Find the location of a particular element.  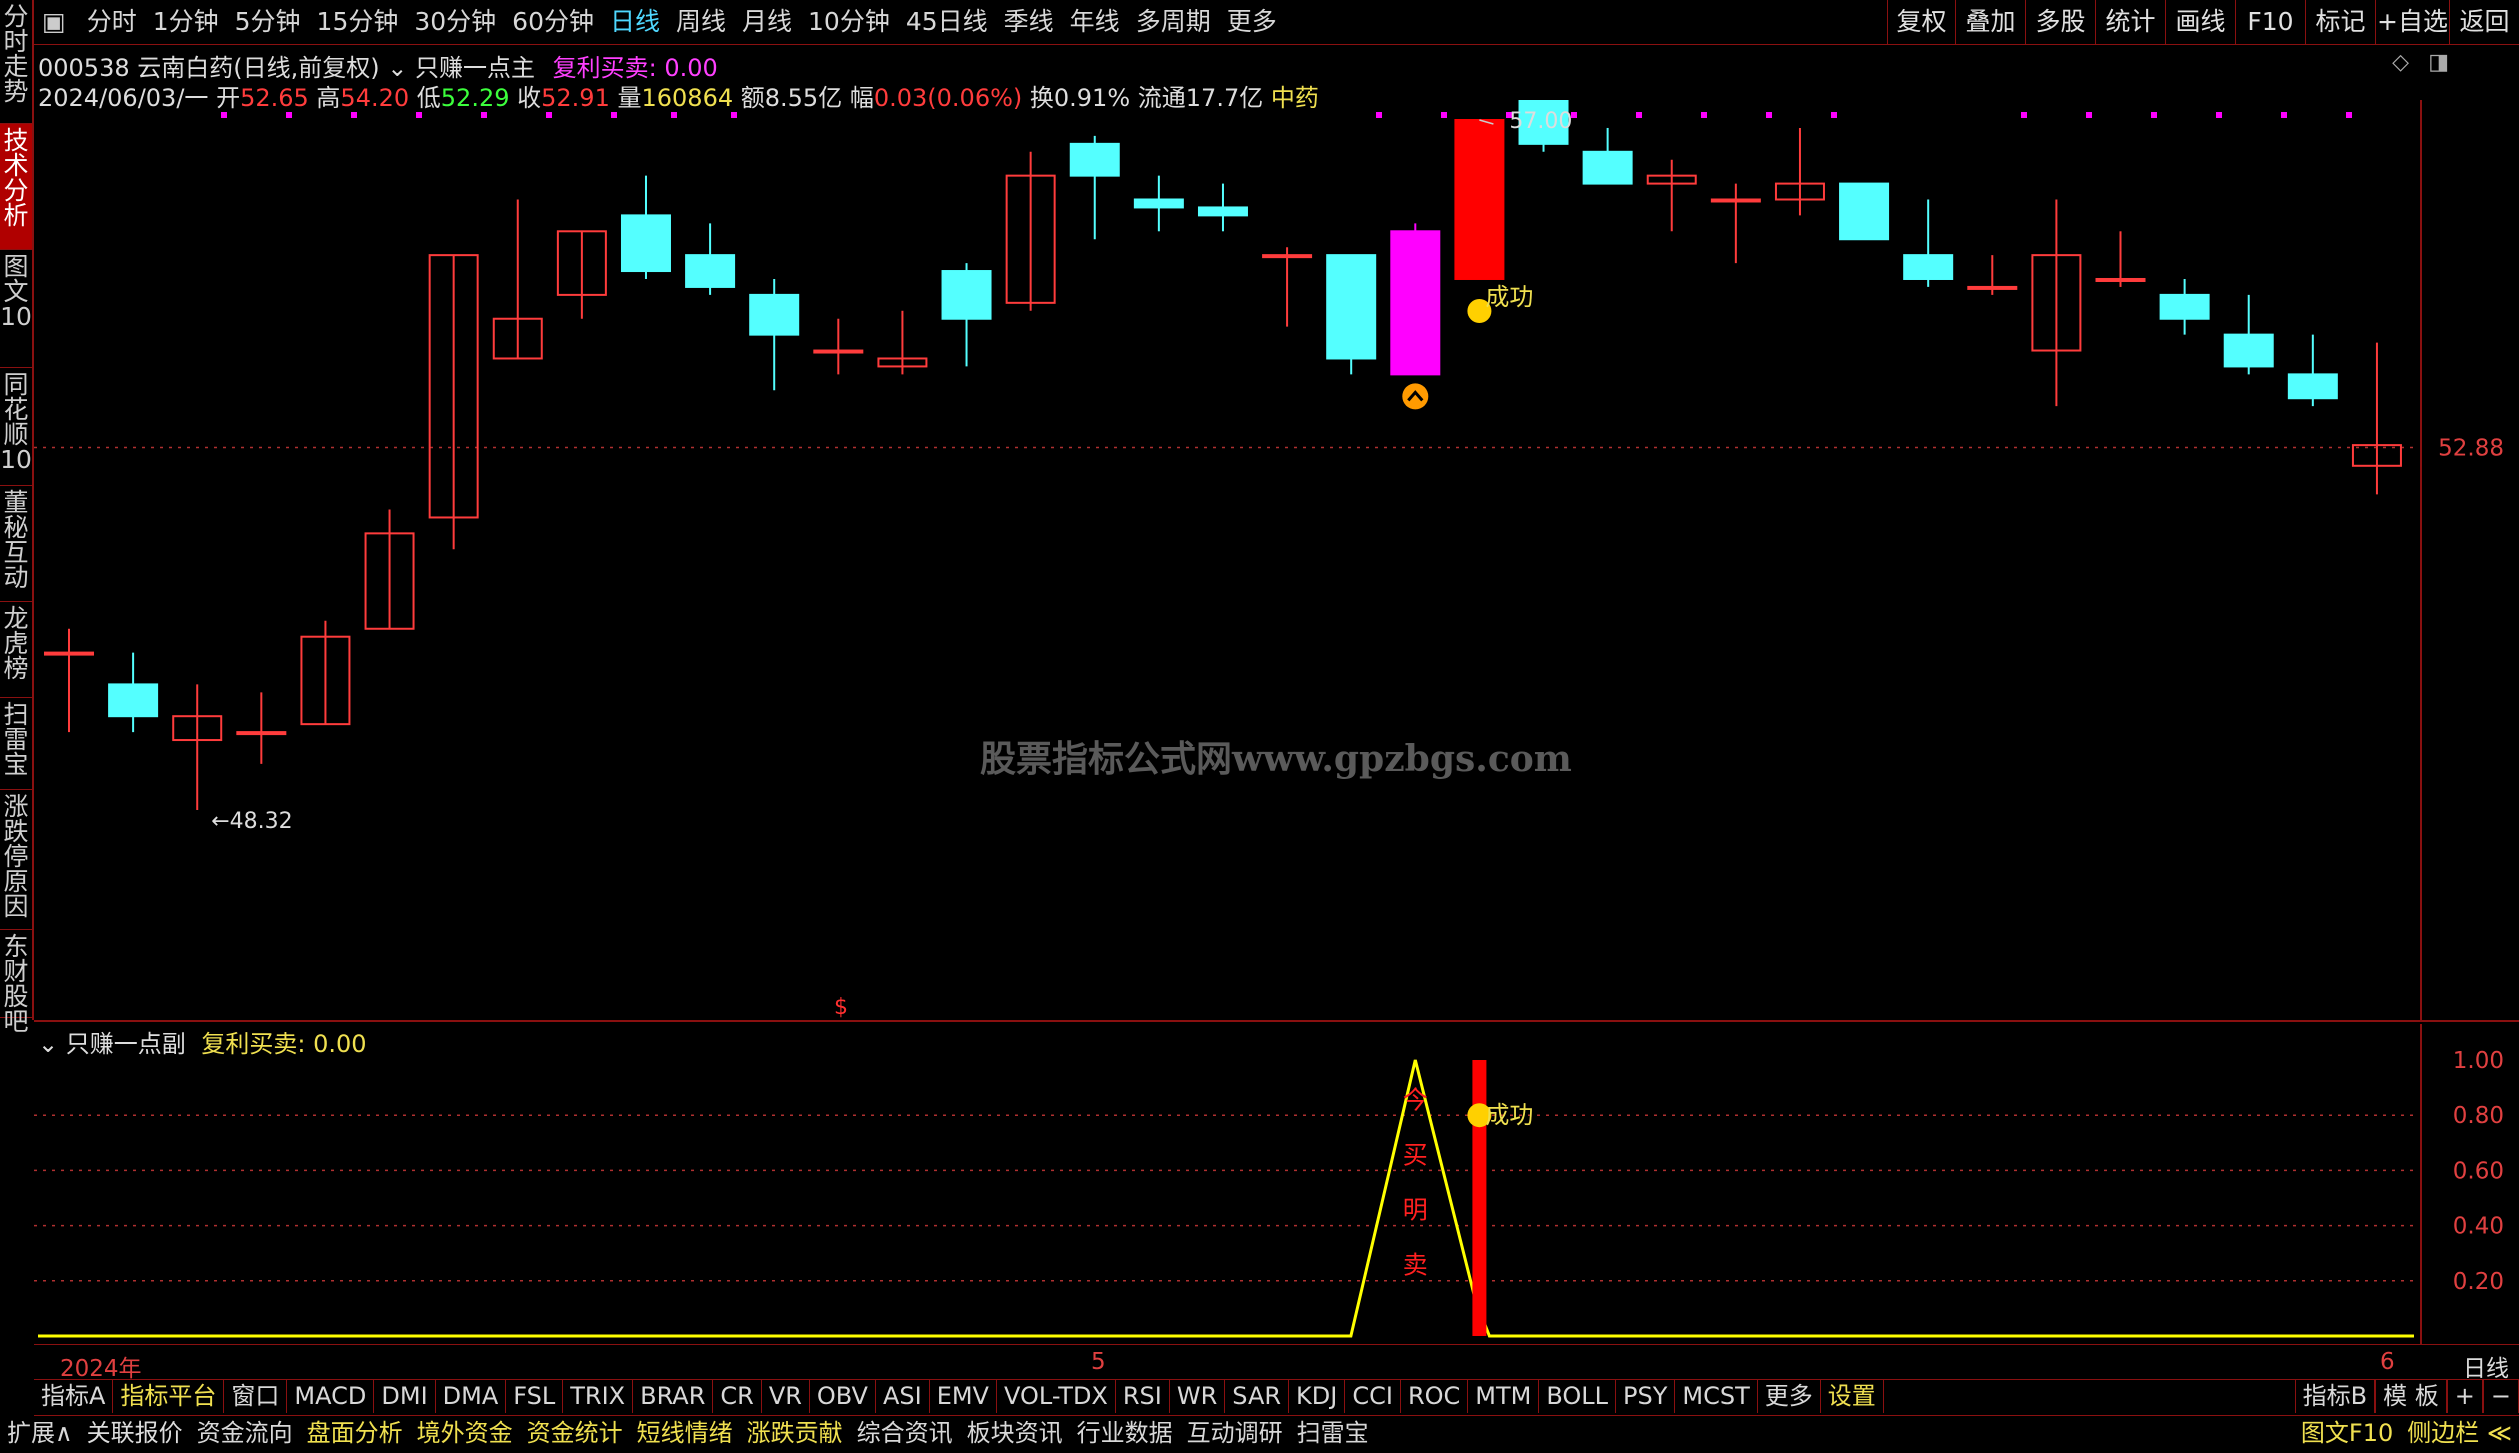

period-tab-5: 60分钟 is located at coordinates (553, 22).